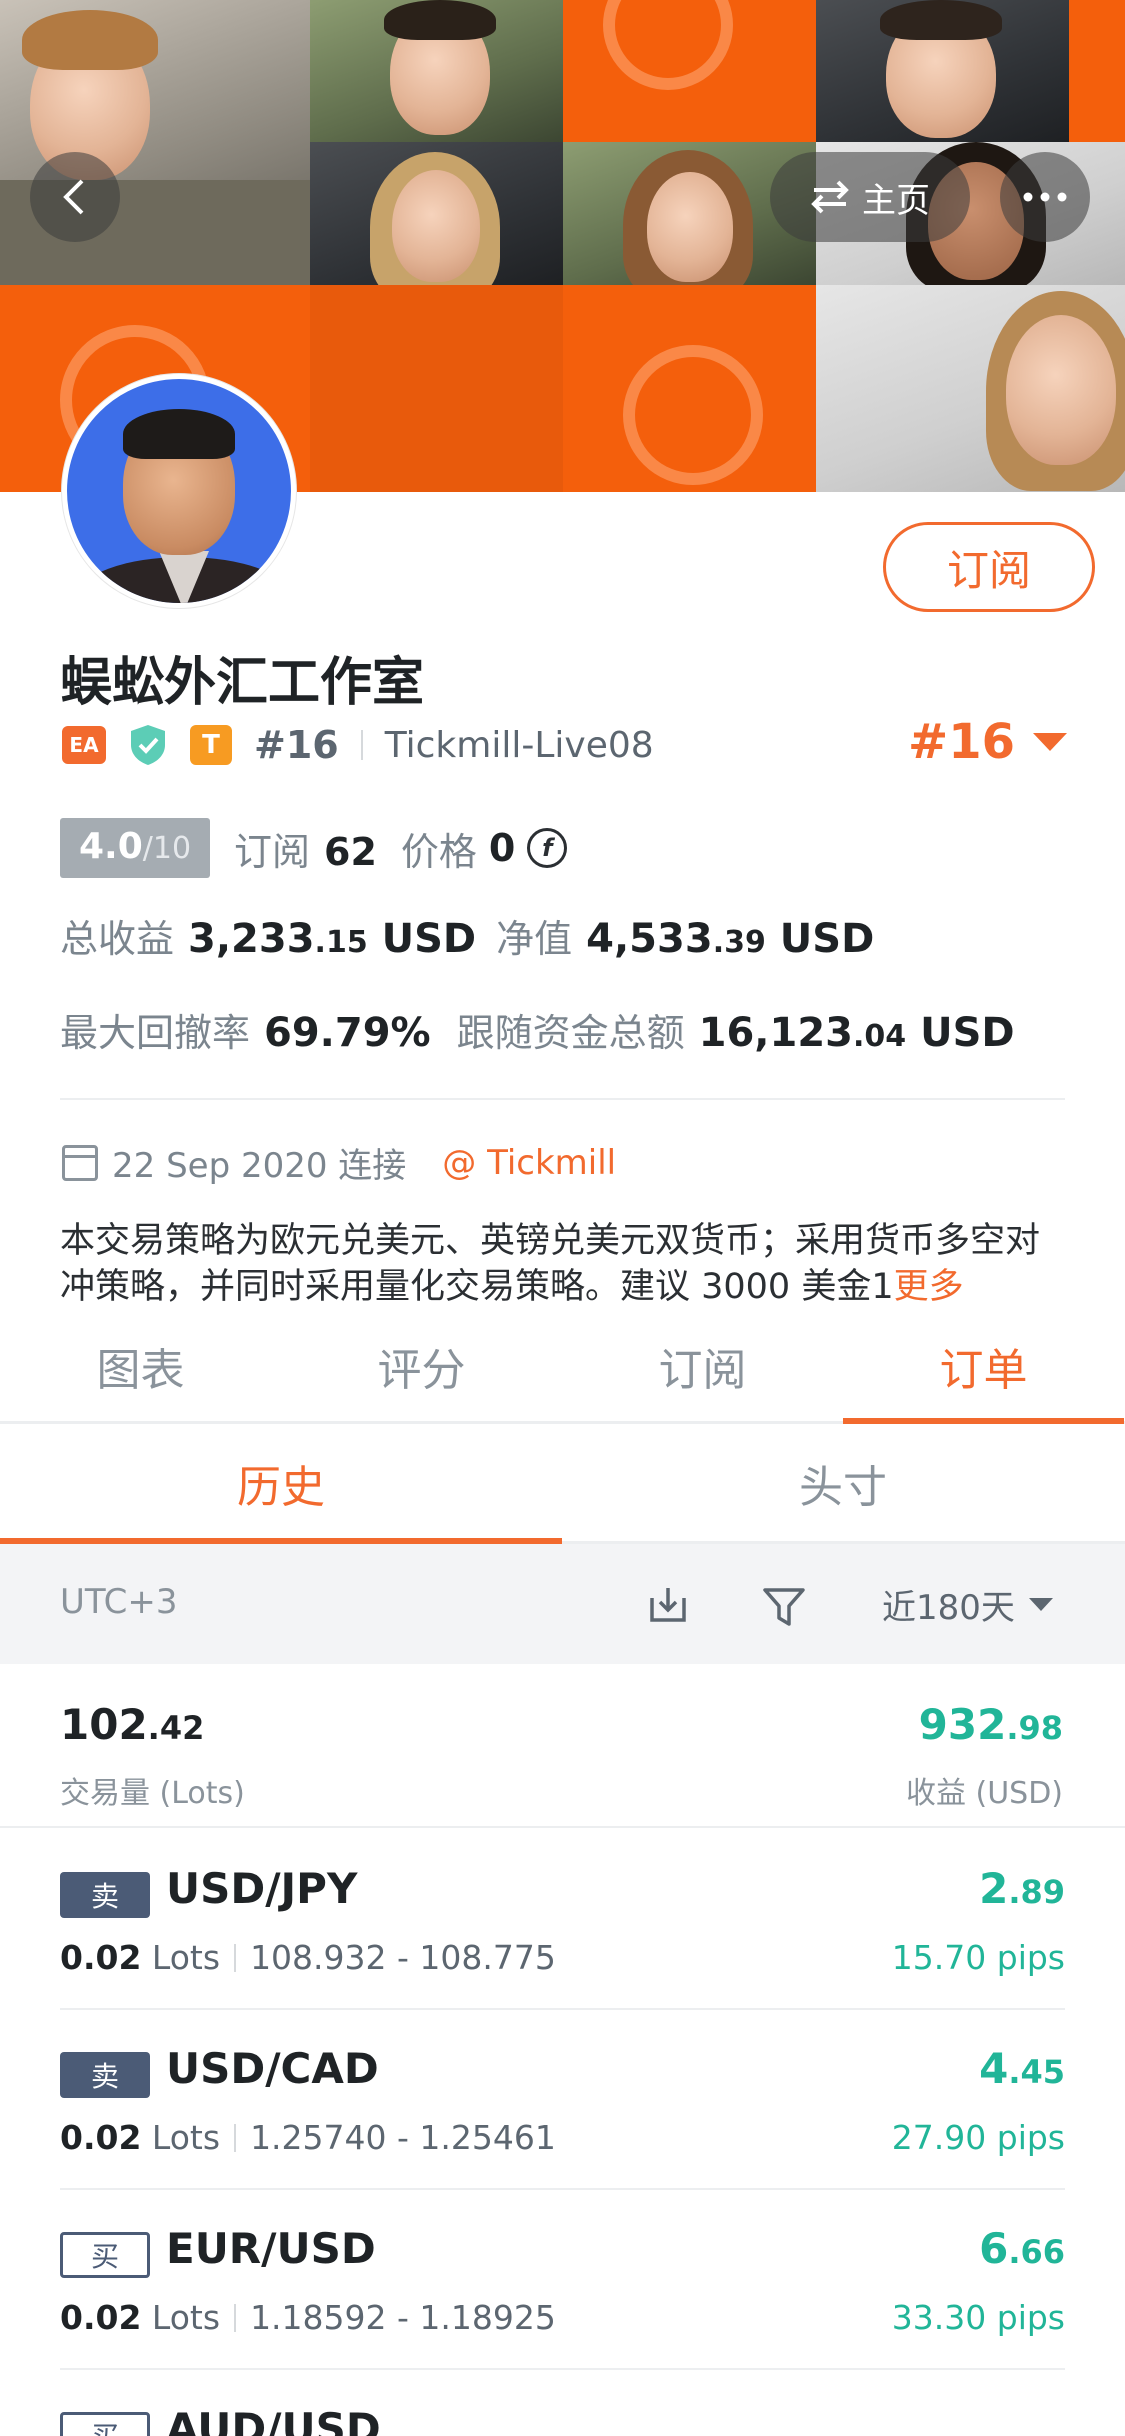 The height and width of the screenshot is (2436, 1125). I want to click on trade-detail: 0.02 Lots 108.932 - 108.775, so click(308, 1957).